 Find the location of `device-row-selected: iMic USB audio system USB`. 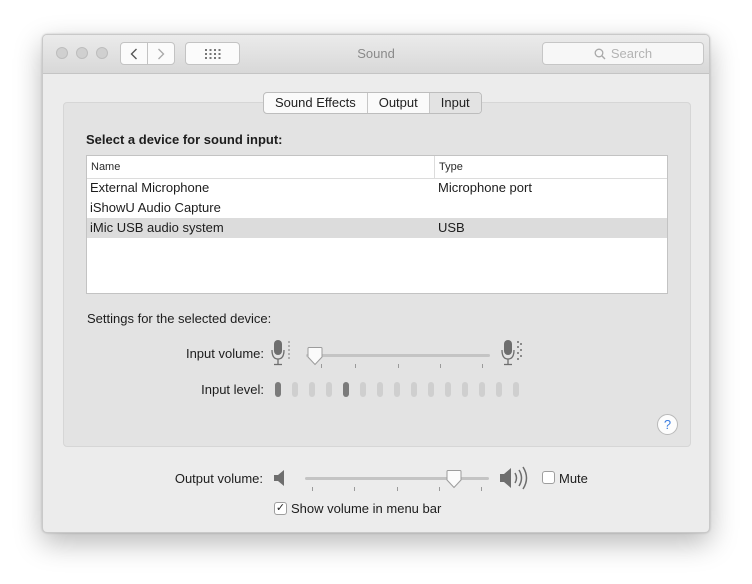

device-row-selected: iMic USB audio system USB is located at coordinates (377, 228).